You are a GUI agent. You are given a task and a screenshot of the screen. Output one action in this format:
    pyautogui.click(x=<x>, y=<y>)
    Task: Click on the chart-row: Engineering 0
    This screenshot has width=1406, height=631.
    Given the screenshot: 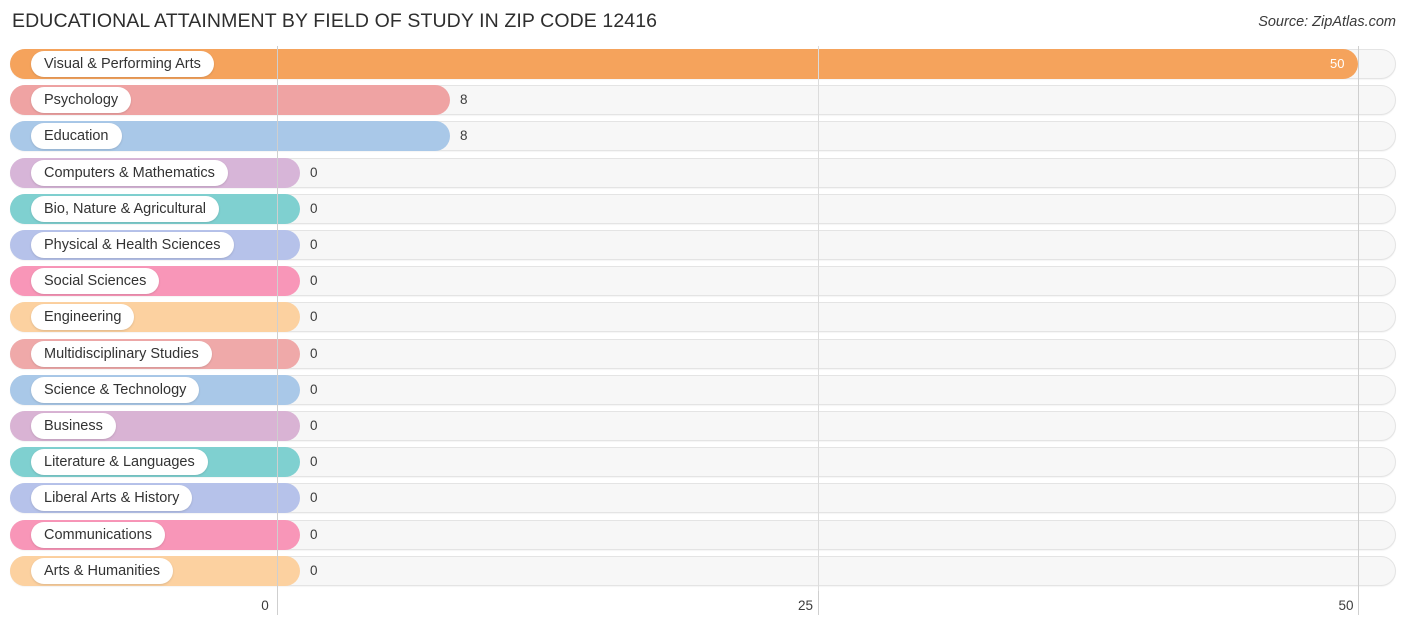 What is the action you would take?
    pyautogui.click(x=703, y=317)
    